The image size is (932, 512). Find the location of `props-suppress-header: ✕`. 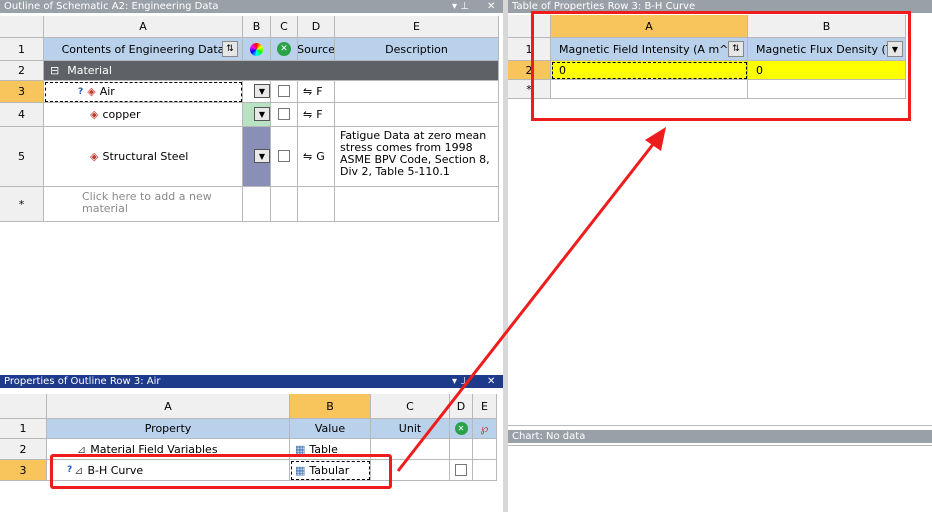

props-suppress-header: ✕ is located at coordinates (461, 429).